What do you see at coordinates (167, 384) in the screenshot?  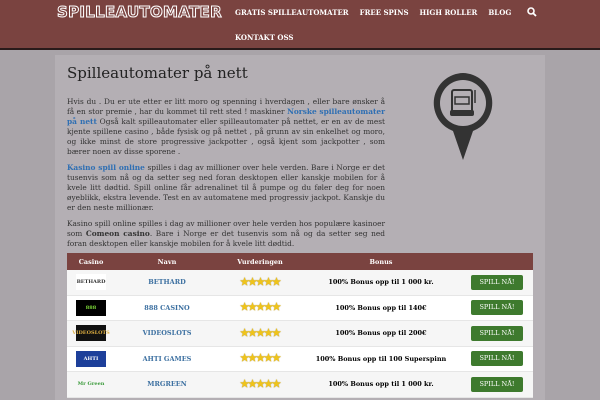 I see `casino-name-link: MRGREEN` at bounding box center [167, 384].